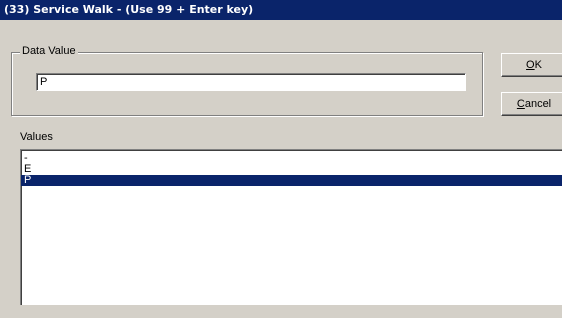 This screenshot has height=318, width=562. What do you see at coordinates (251, 82) in the screenshot?
I see `data-value-input` at bounding box center [251, 82].